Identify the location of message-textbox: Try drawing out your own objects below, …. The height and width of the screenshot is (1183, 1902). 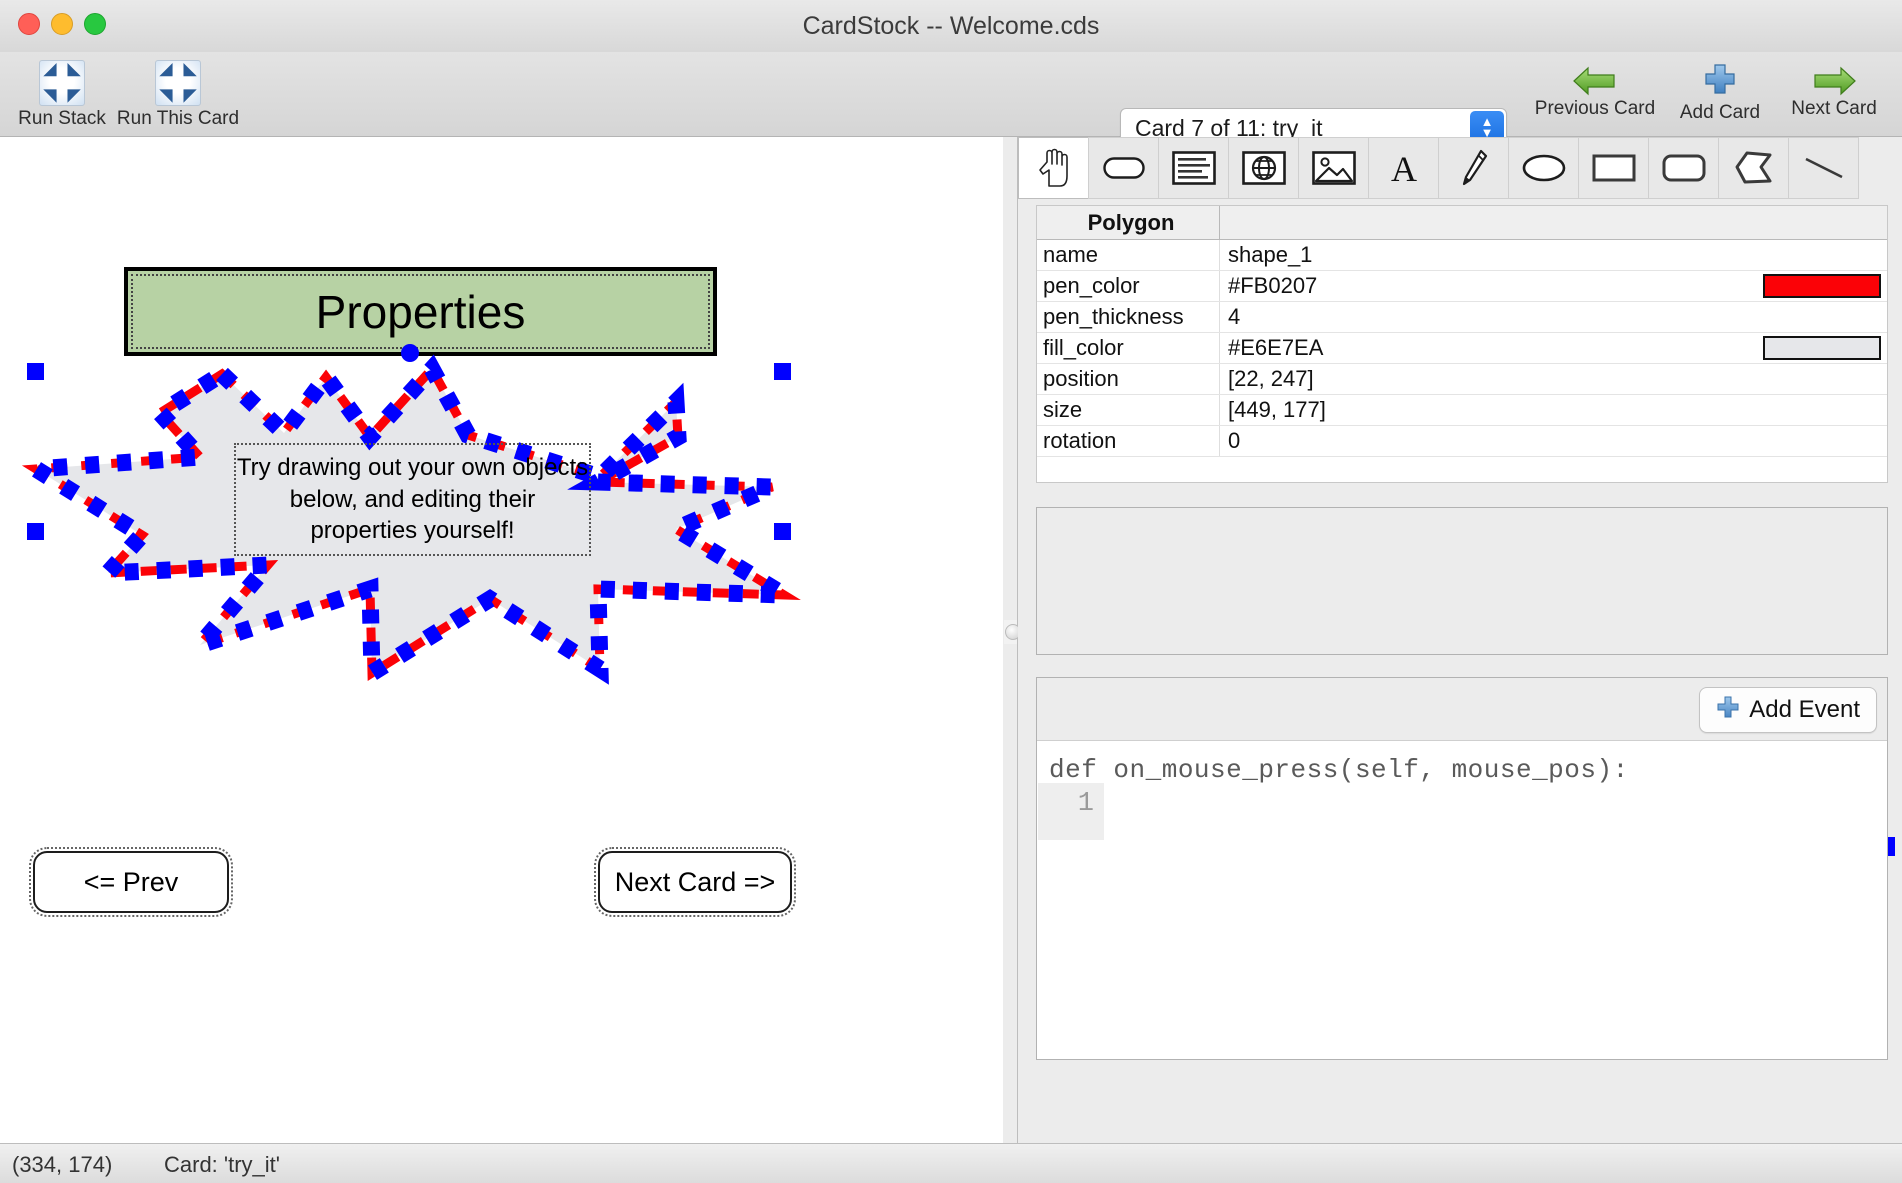
(412, 499).